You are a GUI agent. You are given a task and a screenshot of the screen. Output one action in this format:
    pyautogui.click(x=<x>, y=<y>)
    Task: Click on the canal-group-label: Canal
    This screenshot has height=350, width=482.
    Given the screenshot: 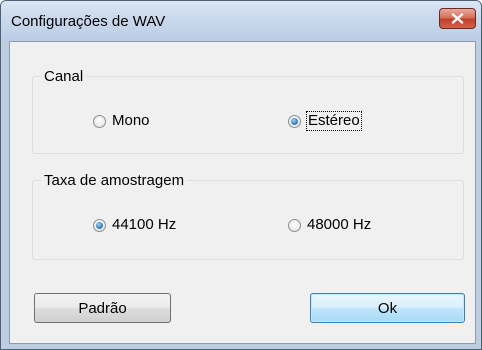 What is the action you would take?
    pyautogui.click(x=64, y=77)
    